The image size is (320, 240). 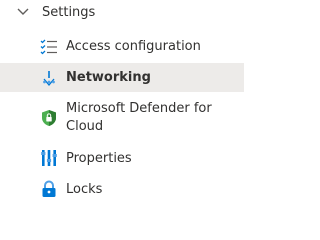 I want to click on sidebar-item-defender-for-cloud: Microsoft Defender for Cloud, so click(x=122, y=118).